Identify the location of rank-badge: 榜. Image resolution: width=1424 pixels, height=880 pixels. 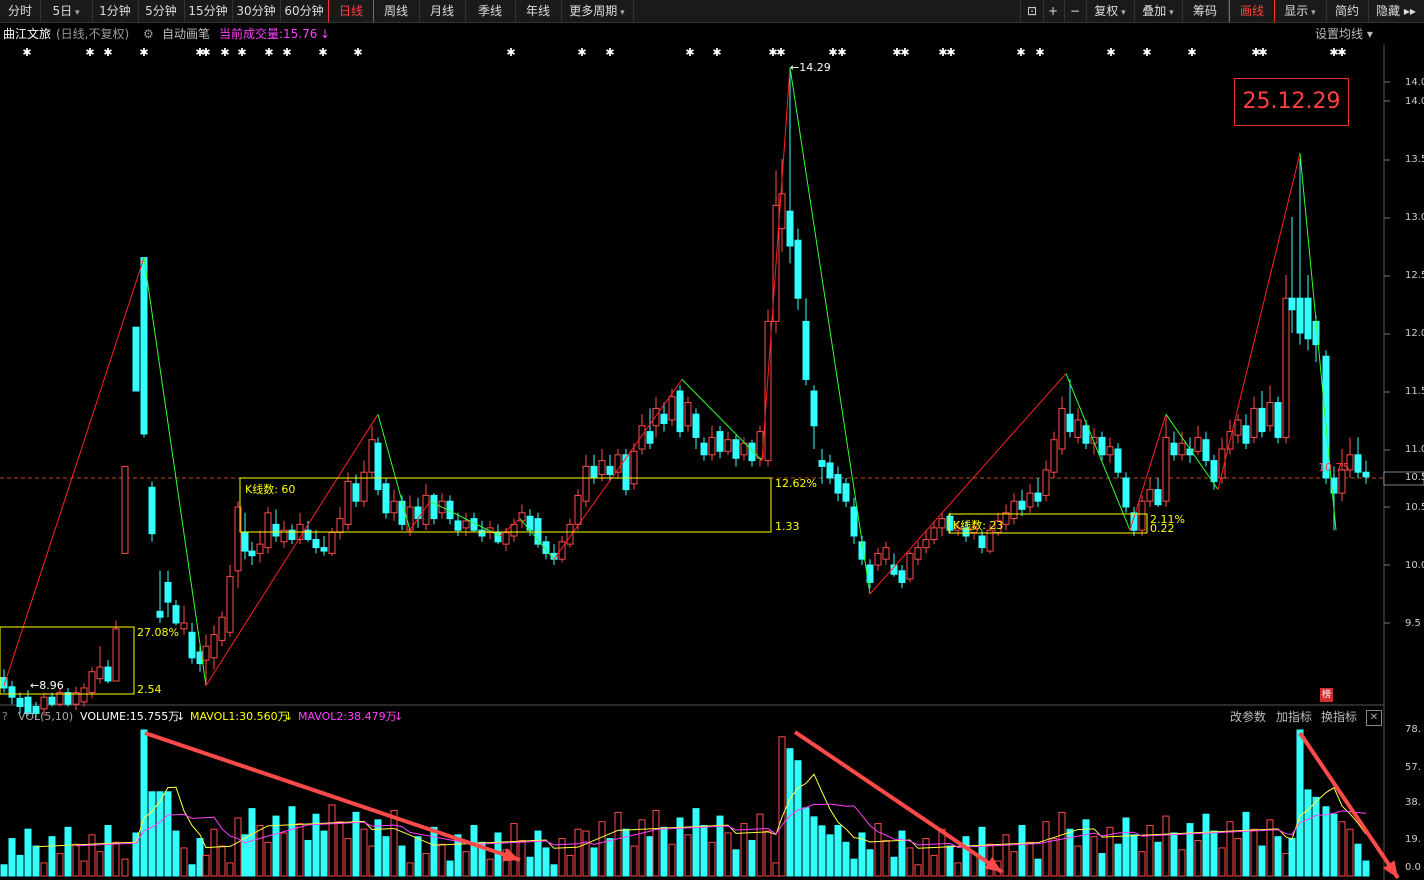
(1326, 695).